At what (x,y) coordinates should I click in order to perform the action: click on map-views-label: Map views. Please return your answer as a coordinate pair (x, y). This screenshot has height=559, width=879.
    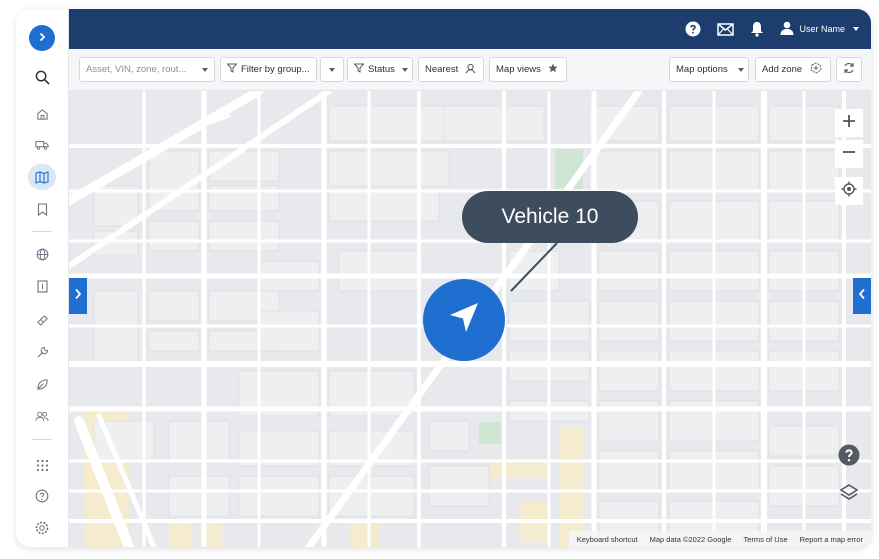
    Looking at the image, I should click on (518, 69).